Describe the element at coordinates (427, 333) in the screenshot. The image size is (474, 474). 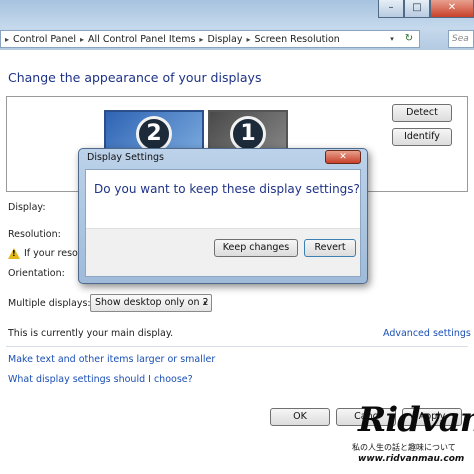
I see `advanced-settings-link: Advanced settings` at that location.